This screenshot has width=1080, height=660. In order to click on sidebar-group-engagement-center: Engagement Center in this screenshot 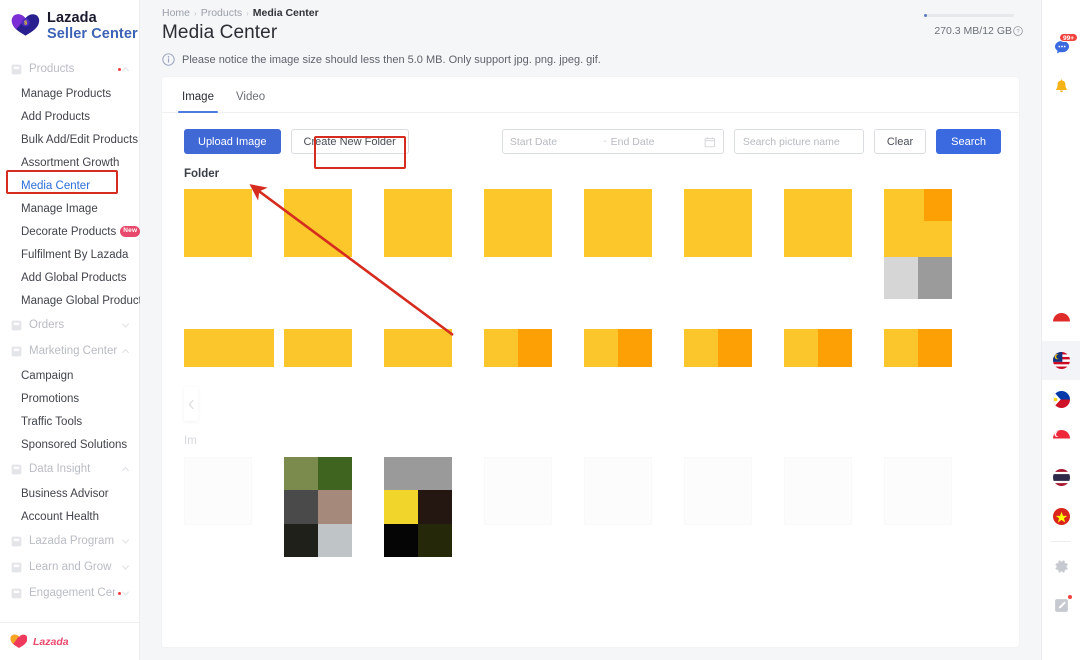, I will do `click(69, 593)`.